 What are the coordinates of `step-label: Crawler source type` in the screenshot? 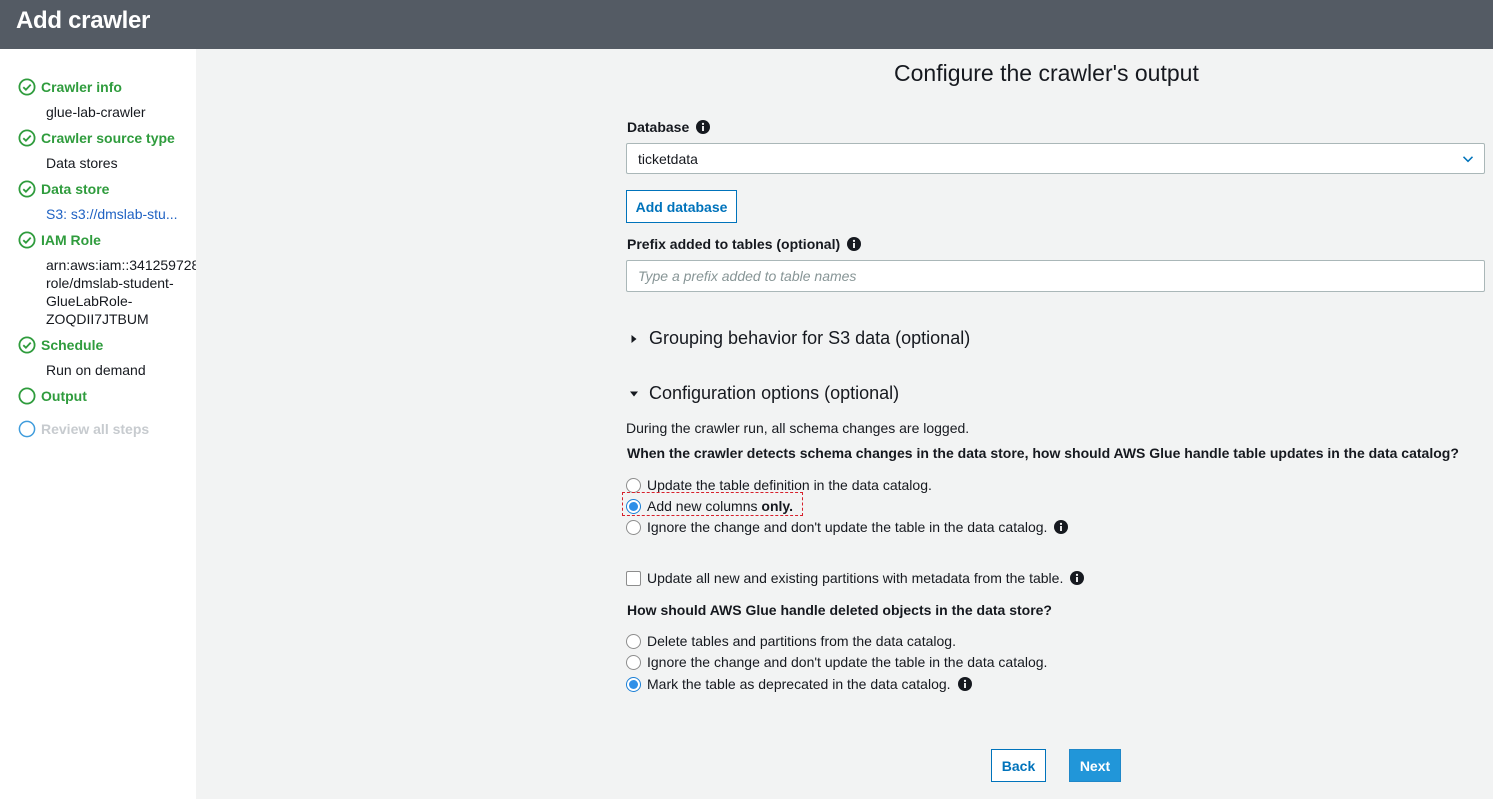 It's located at (108, 138).